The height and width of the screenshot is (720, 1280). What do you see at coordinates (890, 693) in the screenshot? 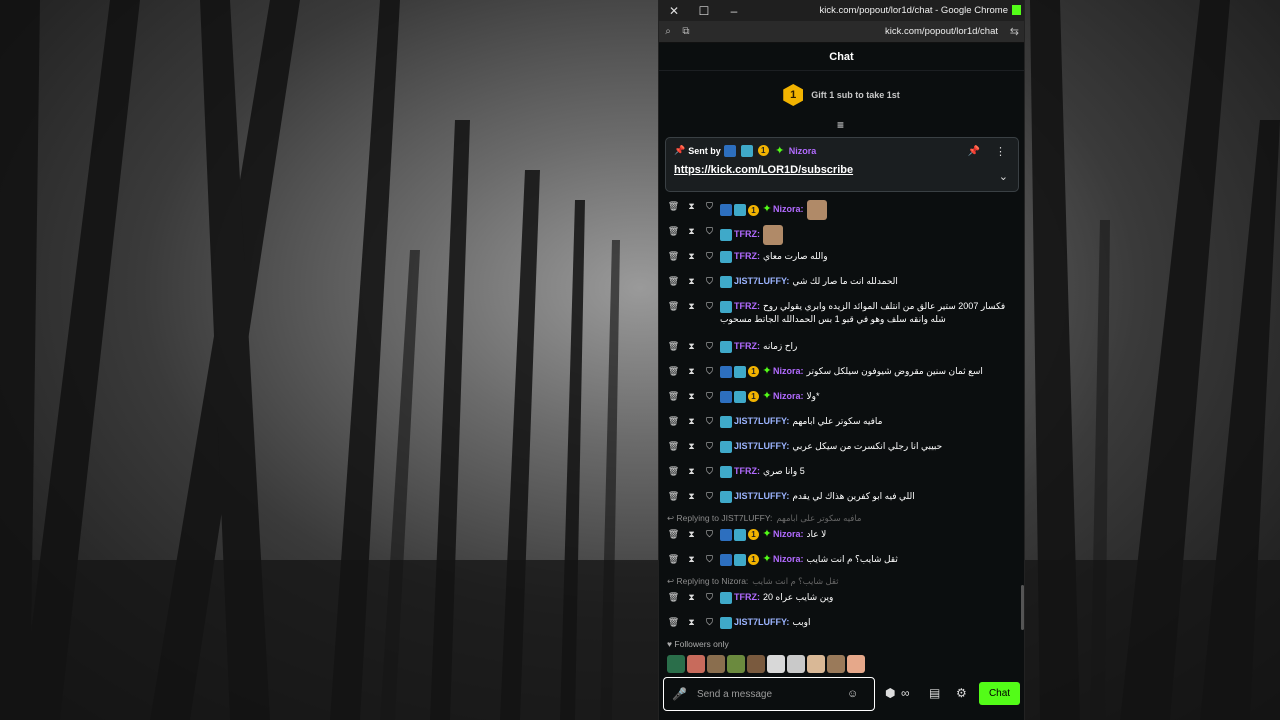
I see `kicks-icon: ⬢` at bounding box center [890, 693].